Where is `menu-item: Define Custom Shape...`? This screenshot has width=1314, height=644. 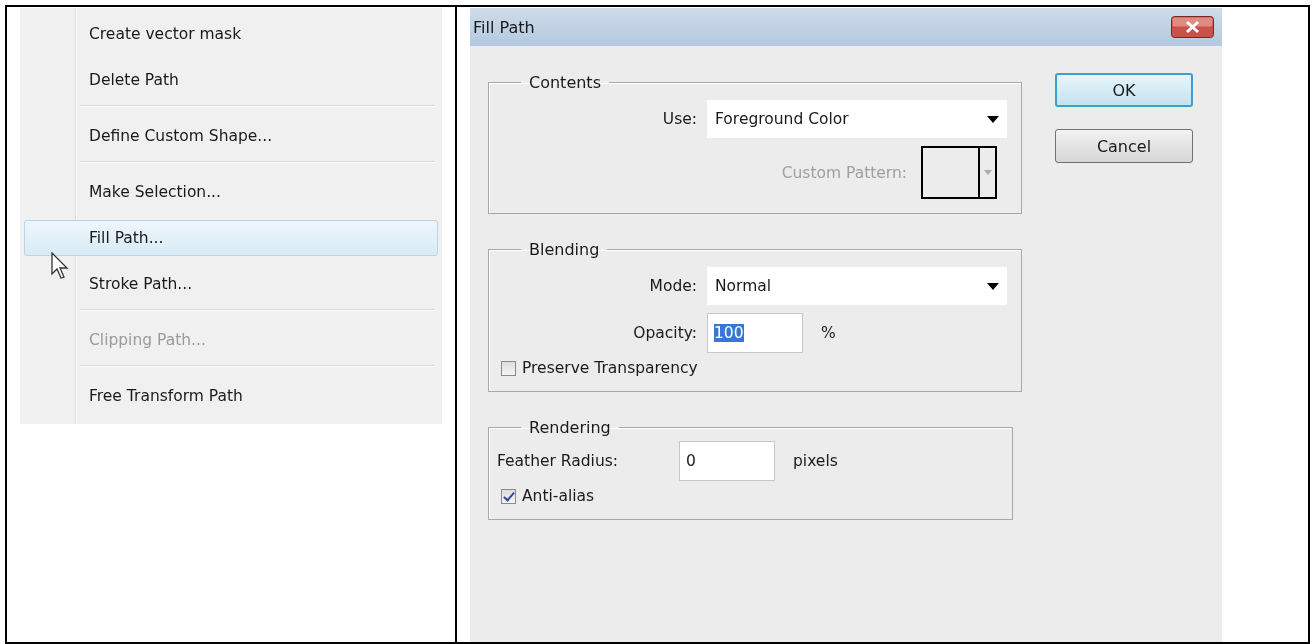 menu-item: Define Custom Shape... is located at coordinates (231, 136).